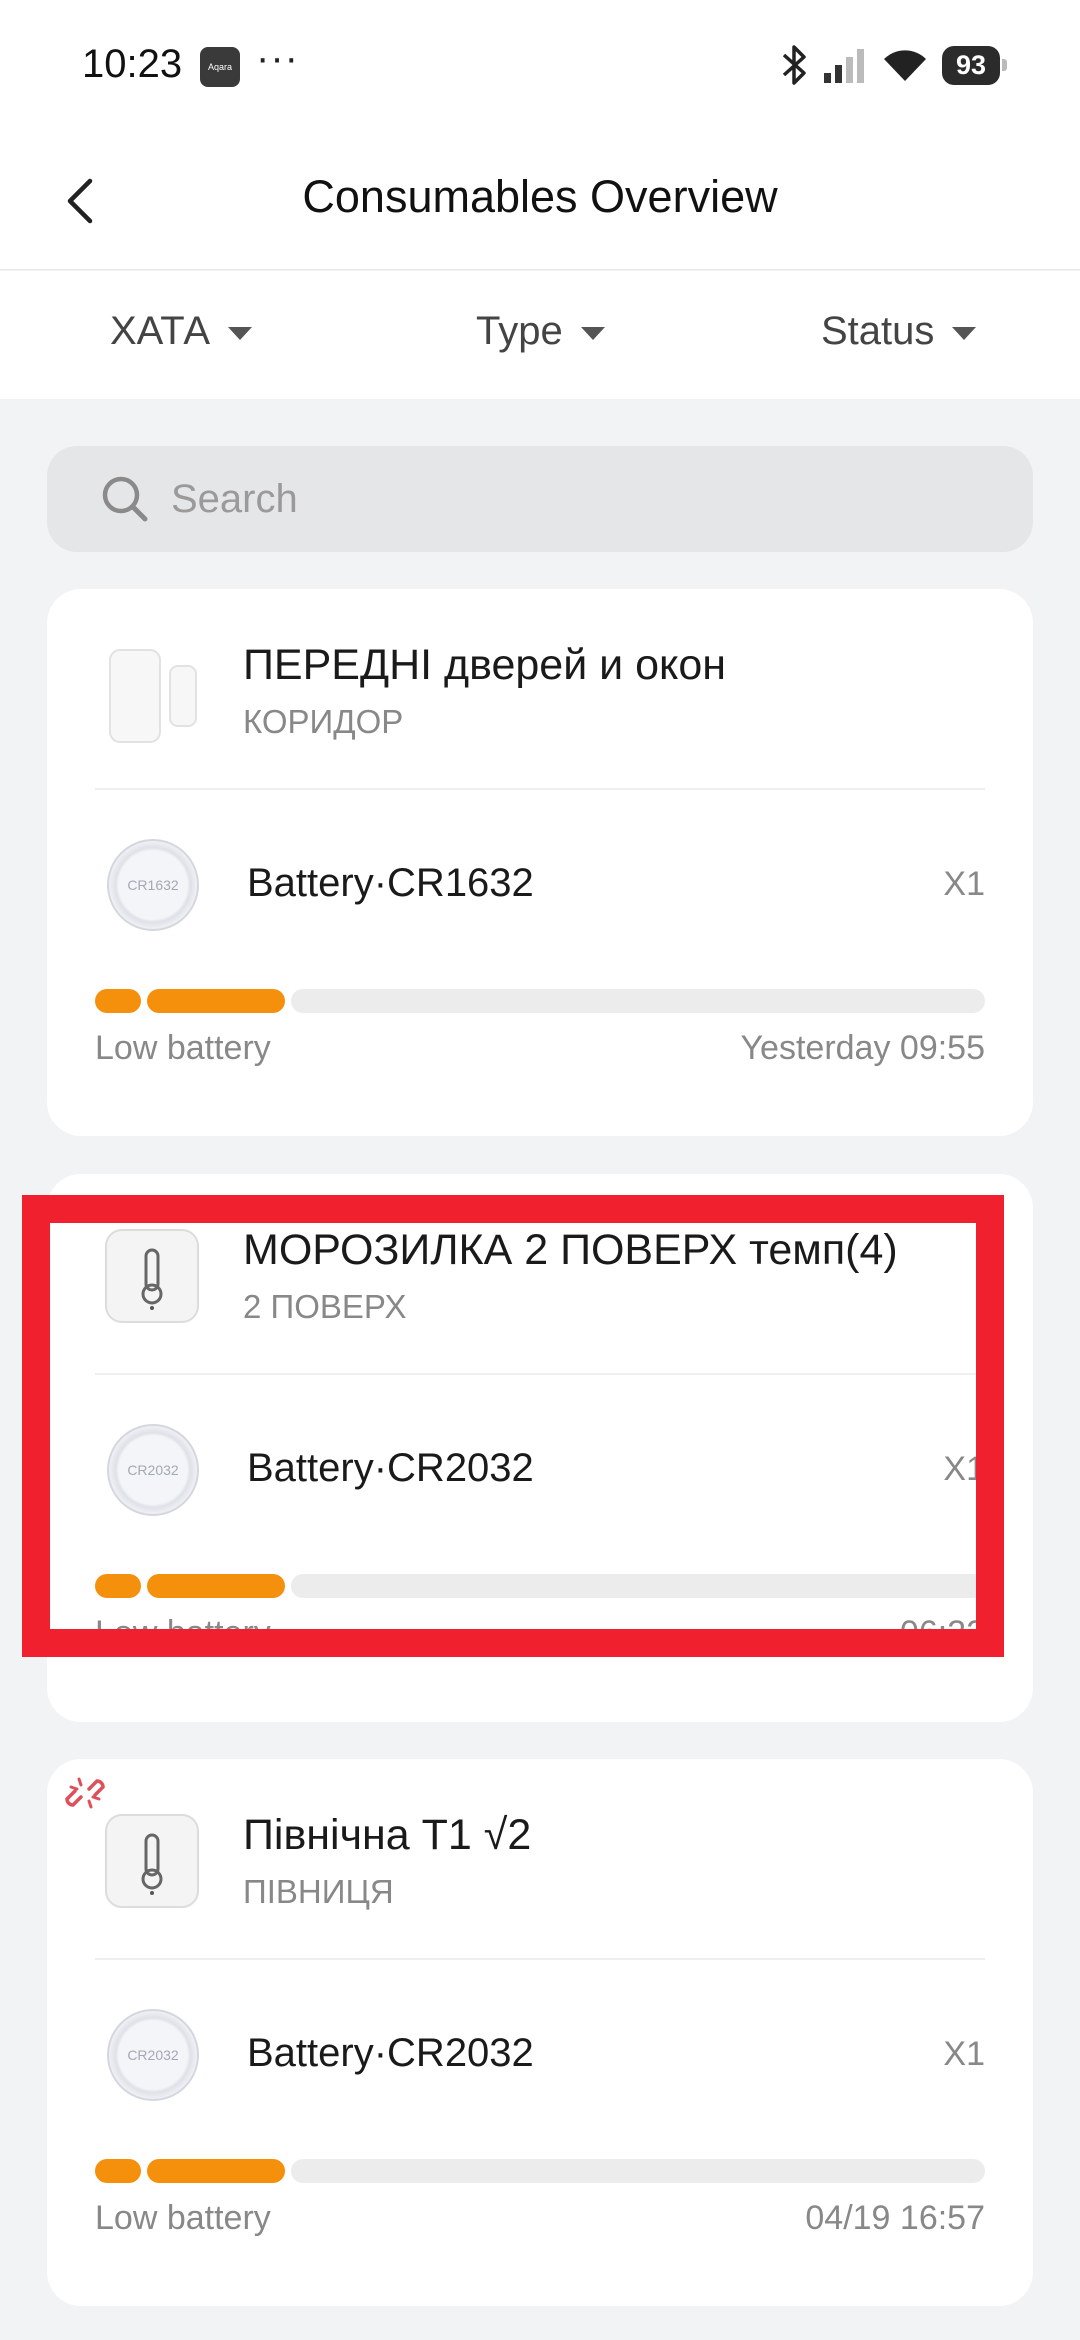  What do you see at coordinates (85, 1793) in the screenshot?
I see `disconnected-link-icon` at bounding box center [85, 1793].